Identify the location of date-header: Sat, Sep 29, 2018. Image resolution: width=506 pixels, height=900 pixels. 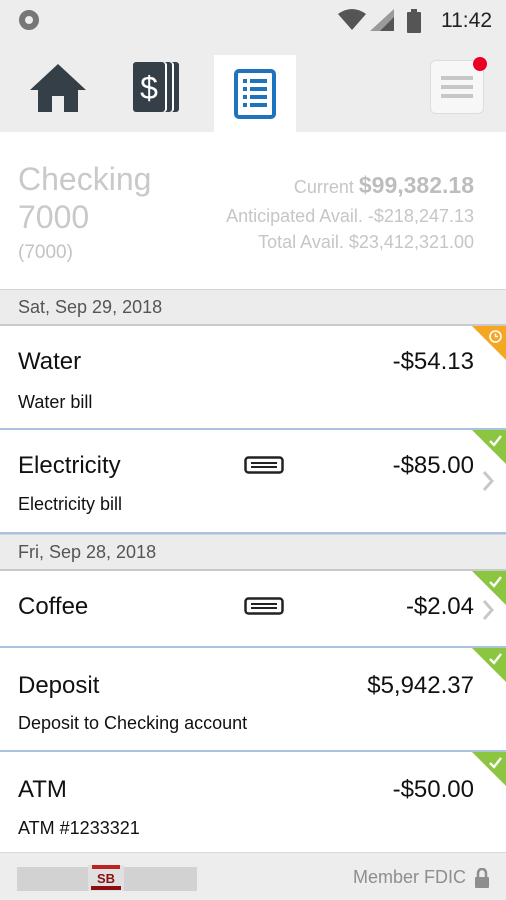
(253, 307).